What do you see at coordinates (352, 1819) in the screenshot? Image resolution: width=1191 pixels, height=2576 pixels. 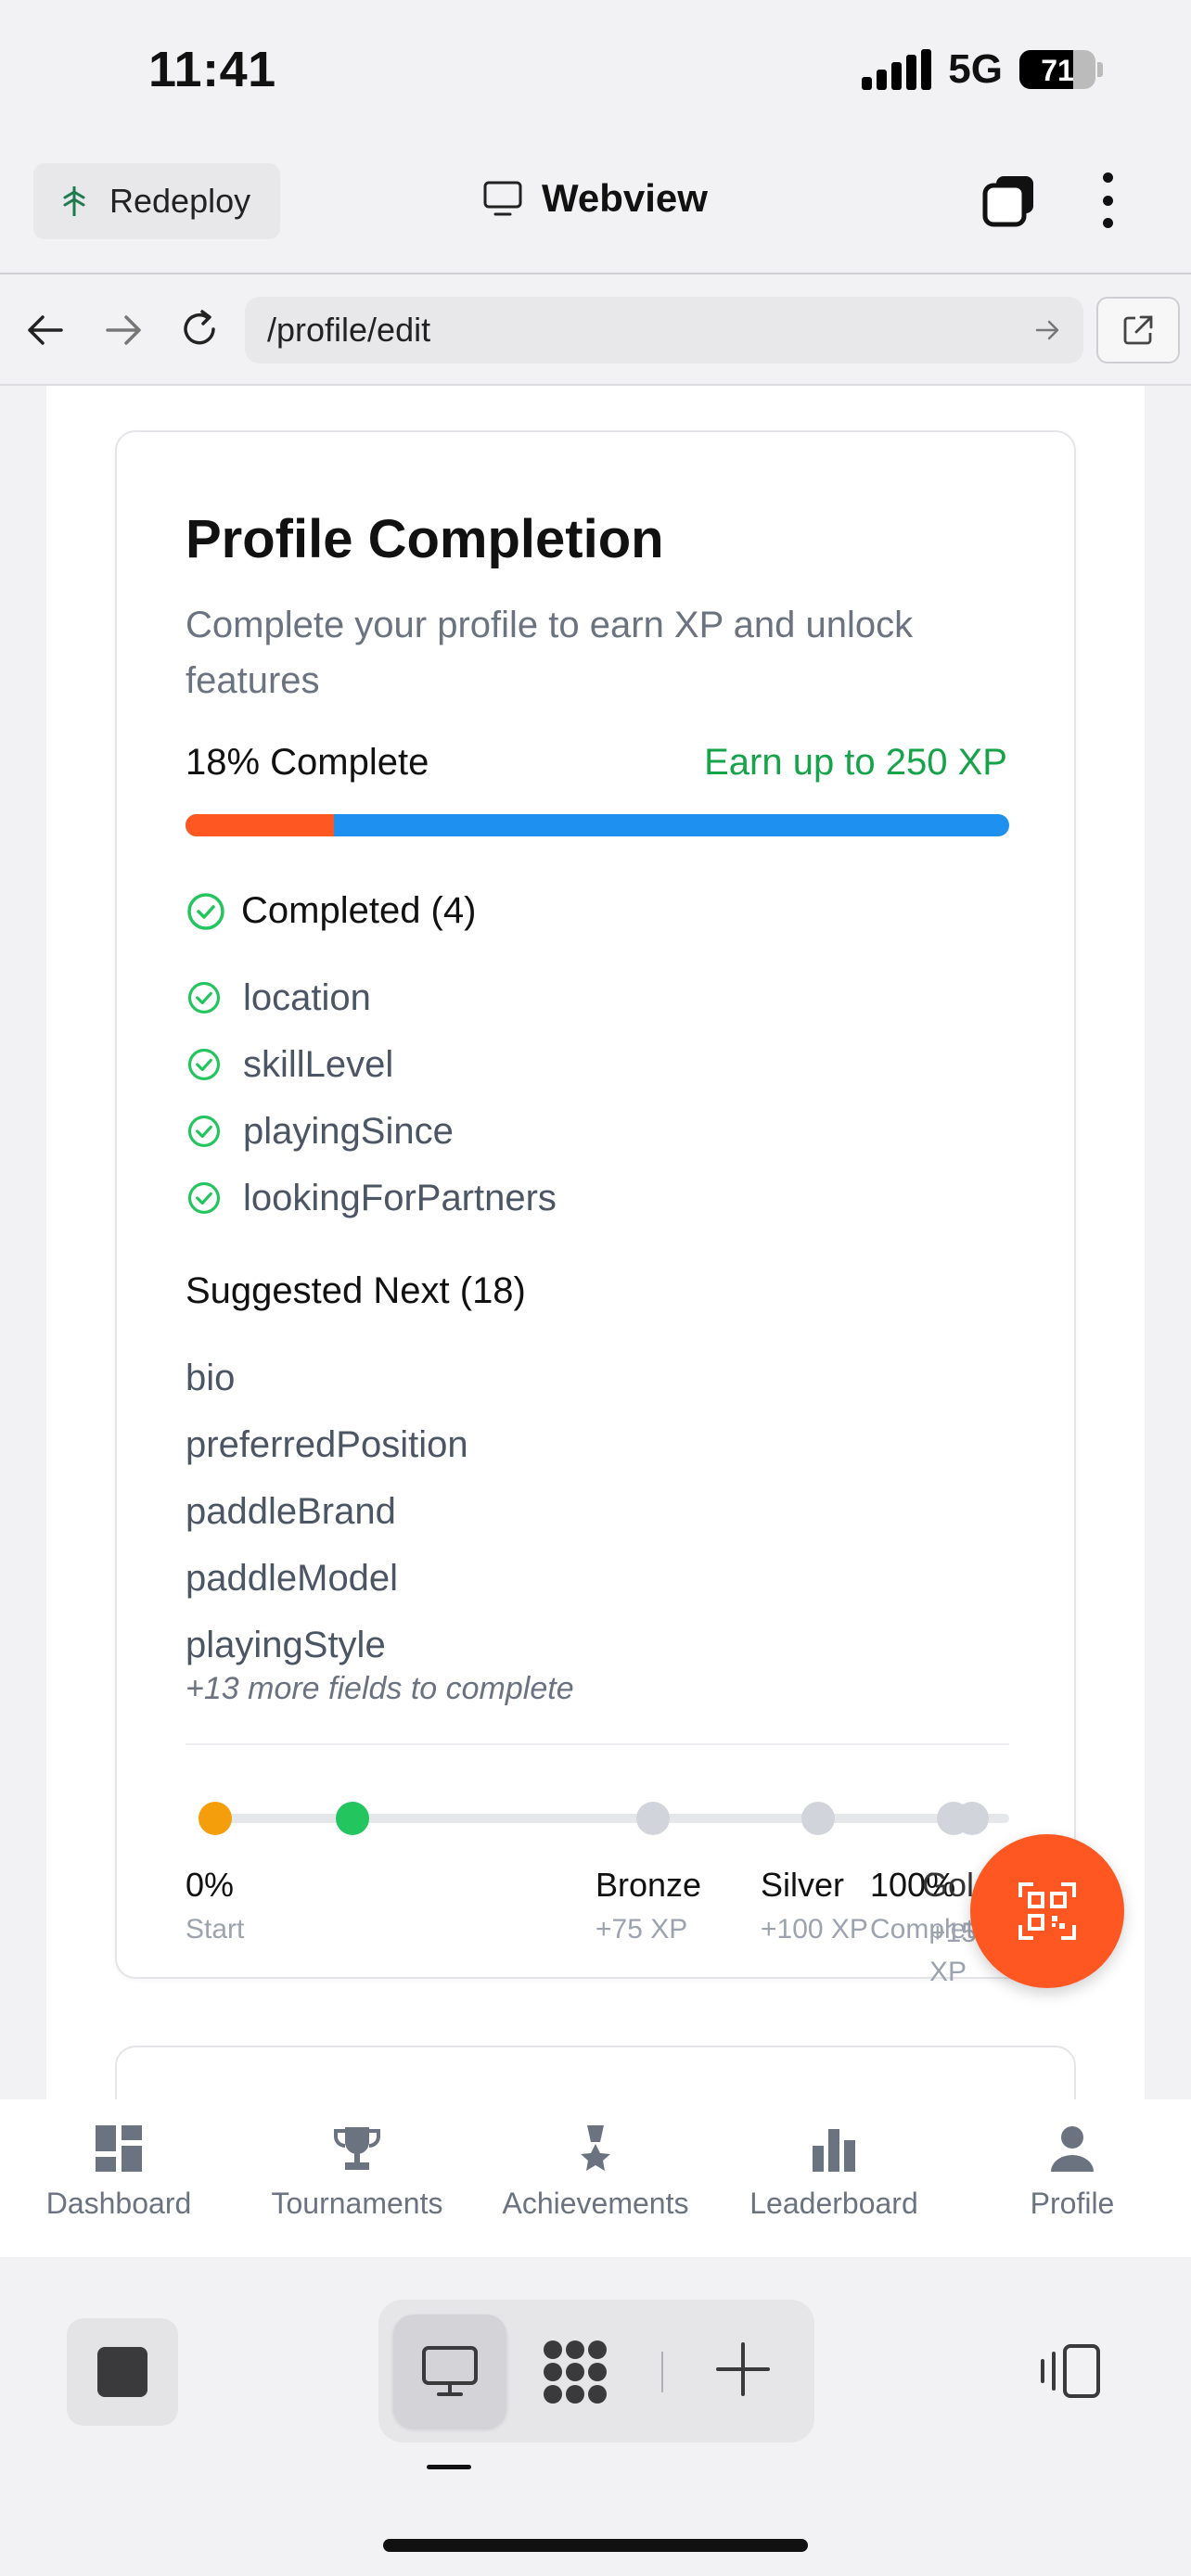 I see `milestone-dot-current` at bounding box center [352, 1819].